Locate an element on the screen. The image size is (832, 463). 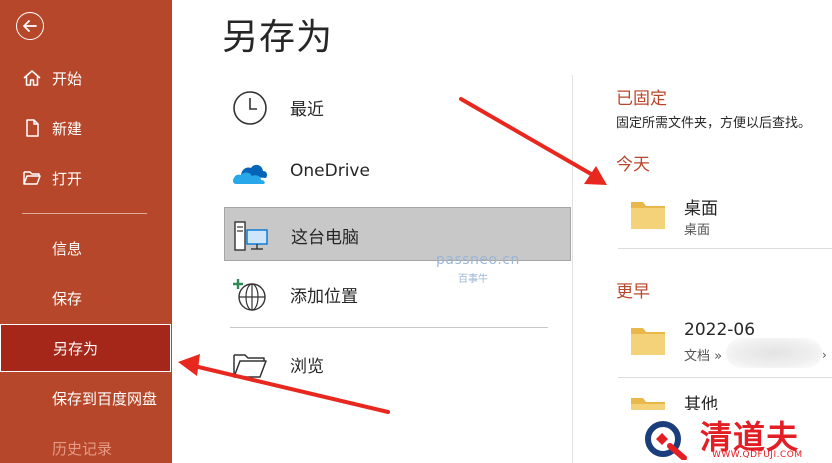
nav-item-label: 历史记录 is located at coordinates (82, 448).